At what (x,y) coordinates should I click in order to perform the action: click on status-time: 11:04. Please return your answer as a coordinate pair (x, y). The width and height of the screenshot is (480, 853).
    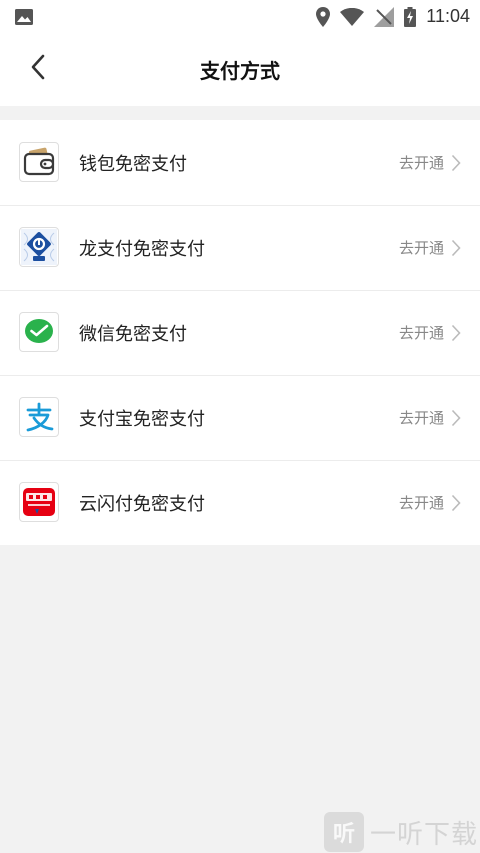
    Looking at the image, I should click on (448, 16).